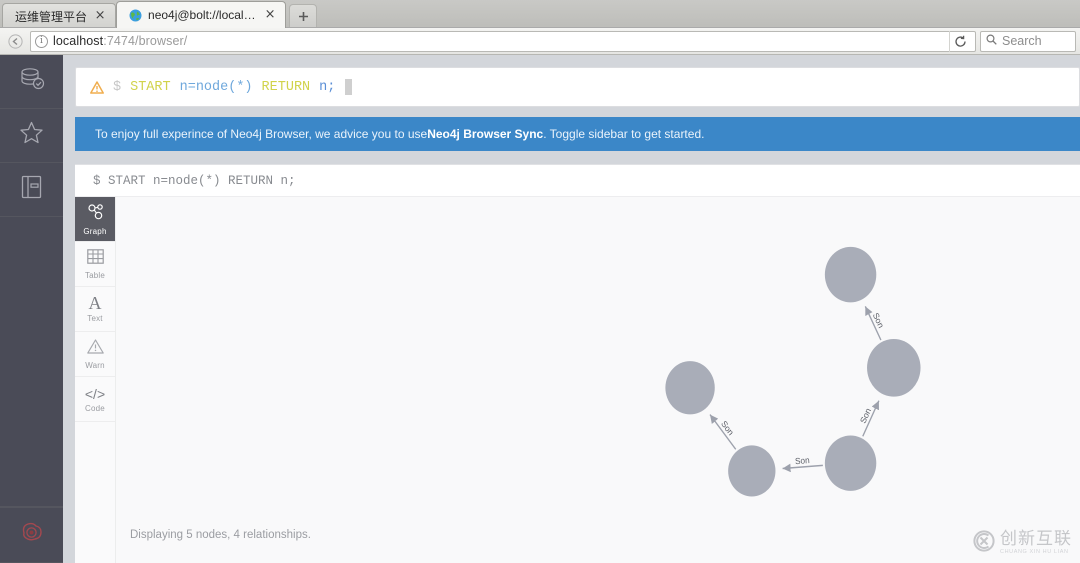  I want to click on database-icon, so click(32, 81).